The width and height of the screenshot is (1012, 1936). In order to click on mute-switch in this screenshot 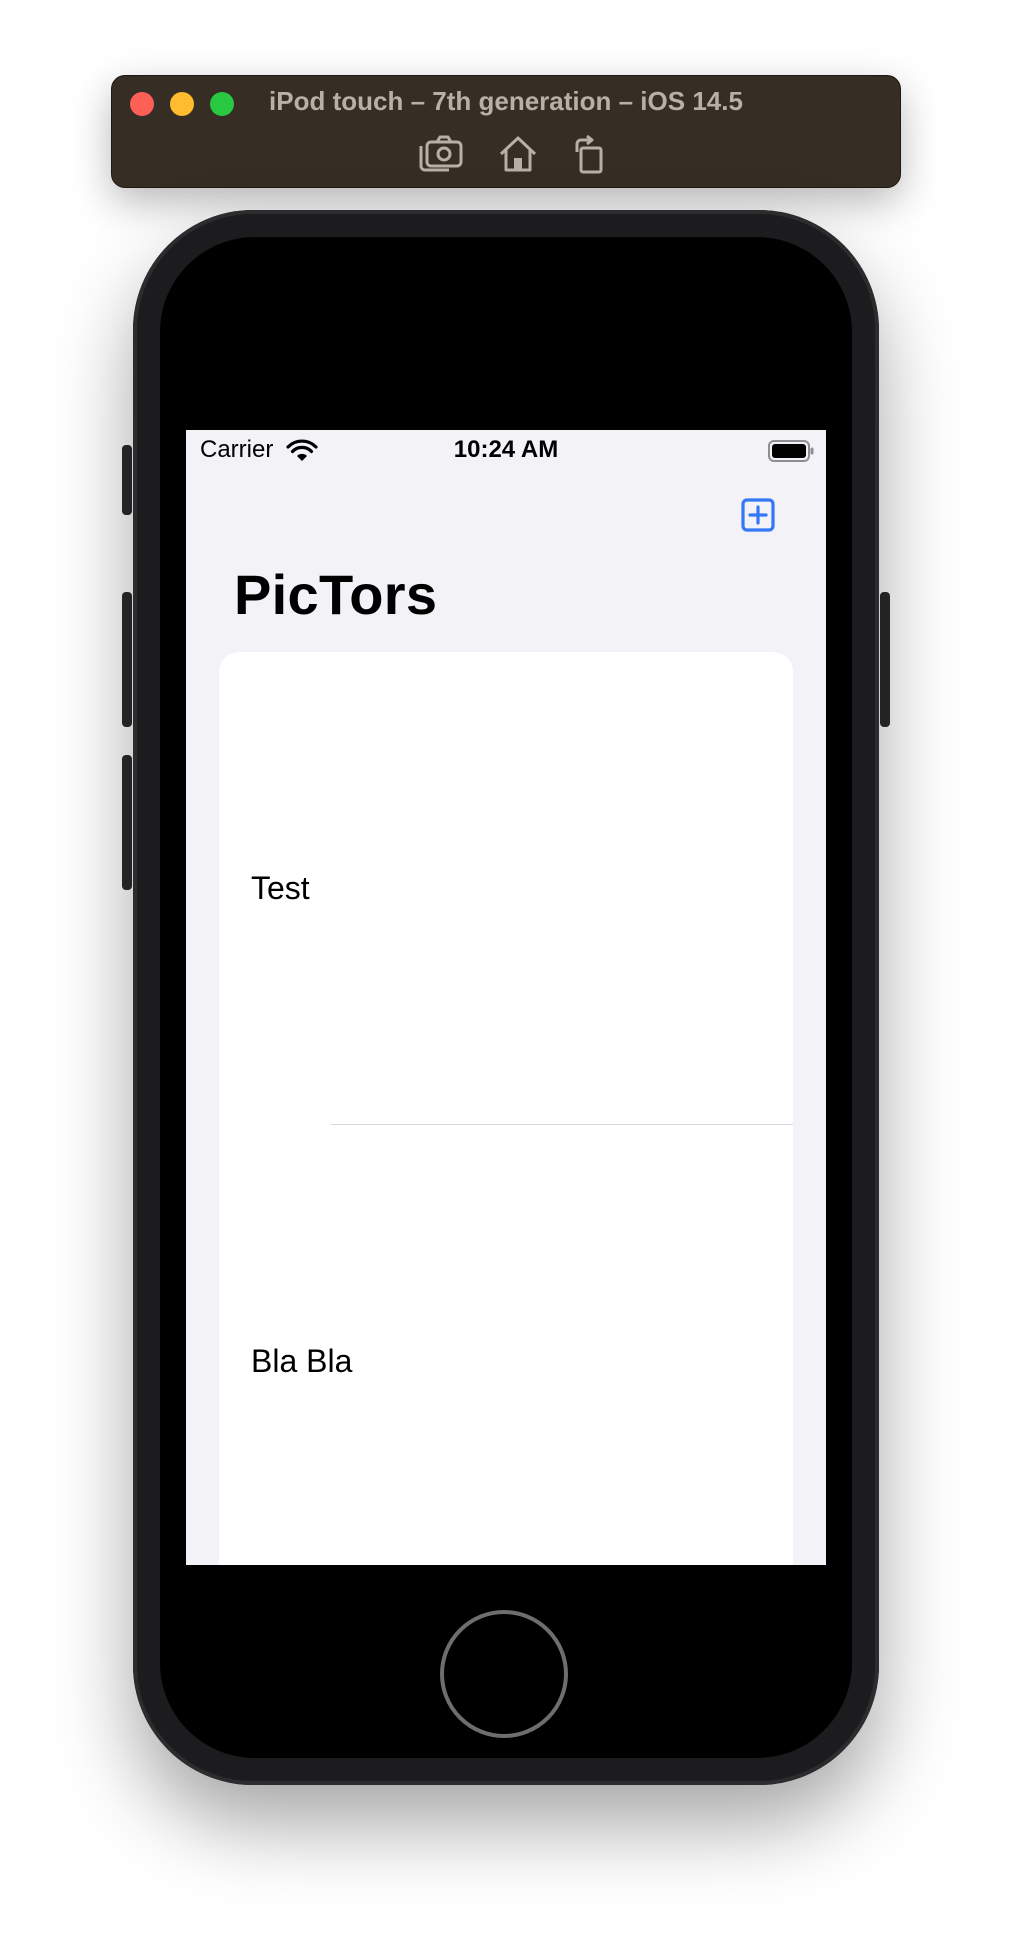, I will do `click(127, 480)`.